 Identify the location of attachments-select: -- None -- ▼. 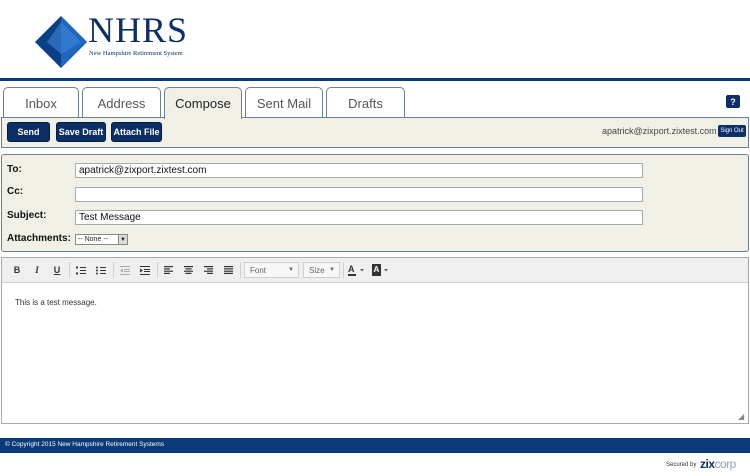
(101, 239).